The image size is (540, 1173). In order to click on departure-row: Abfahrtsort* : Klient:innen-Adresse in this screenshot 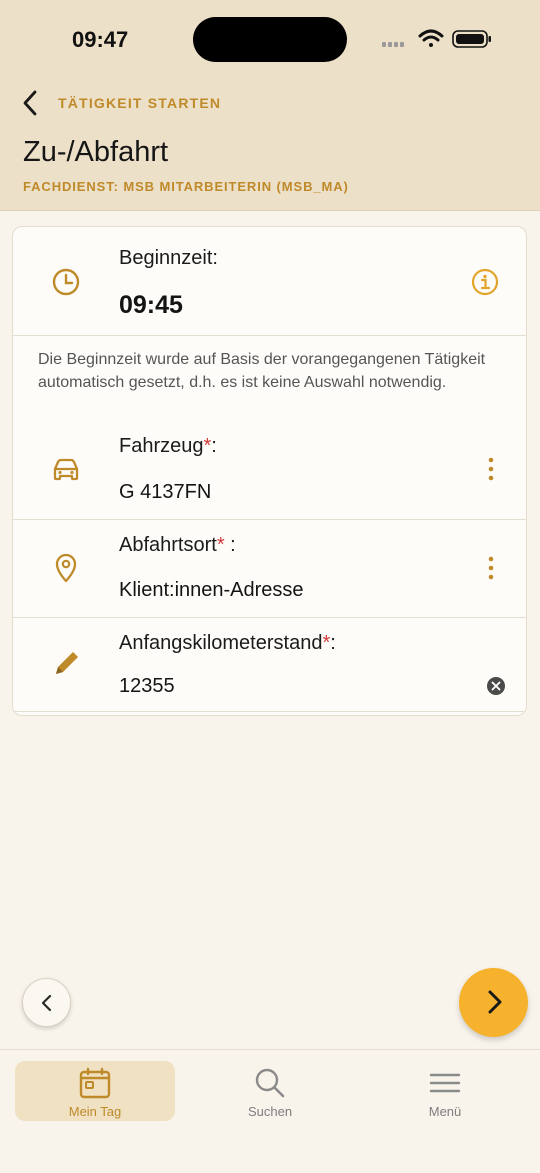, I will do `click(269, 568)`.